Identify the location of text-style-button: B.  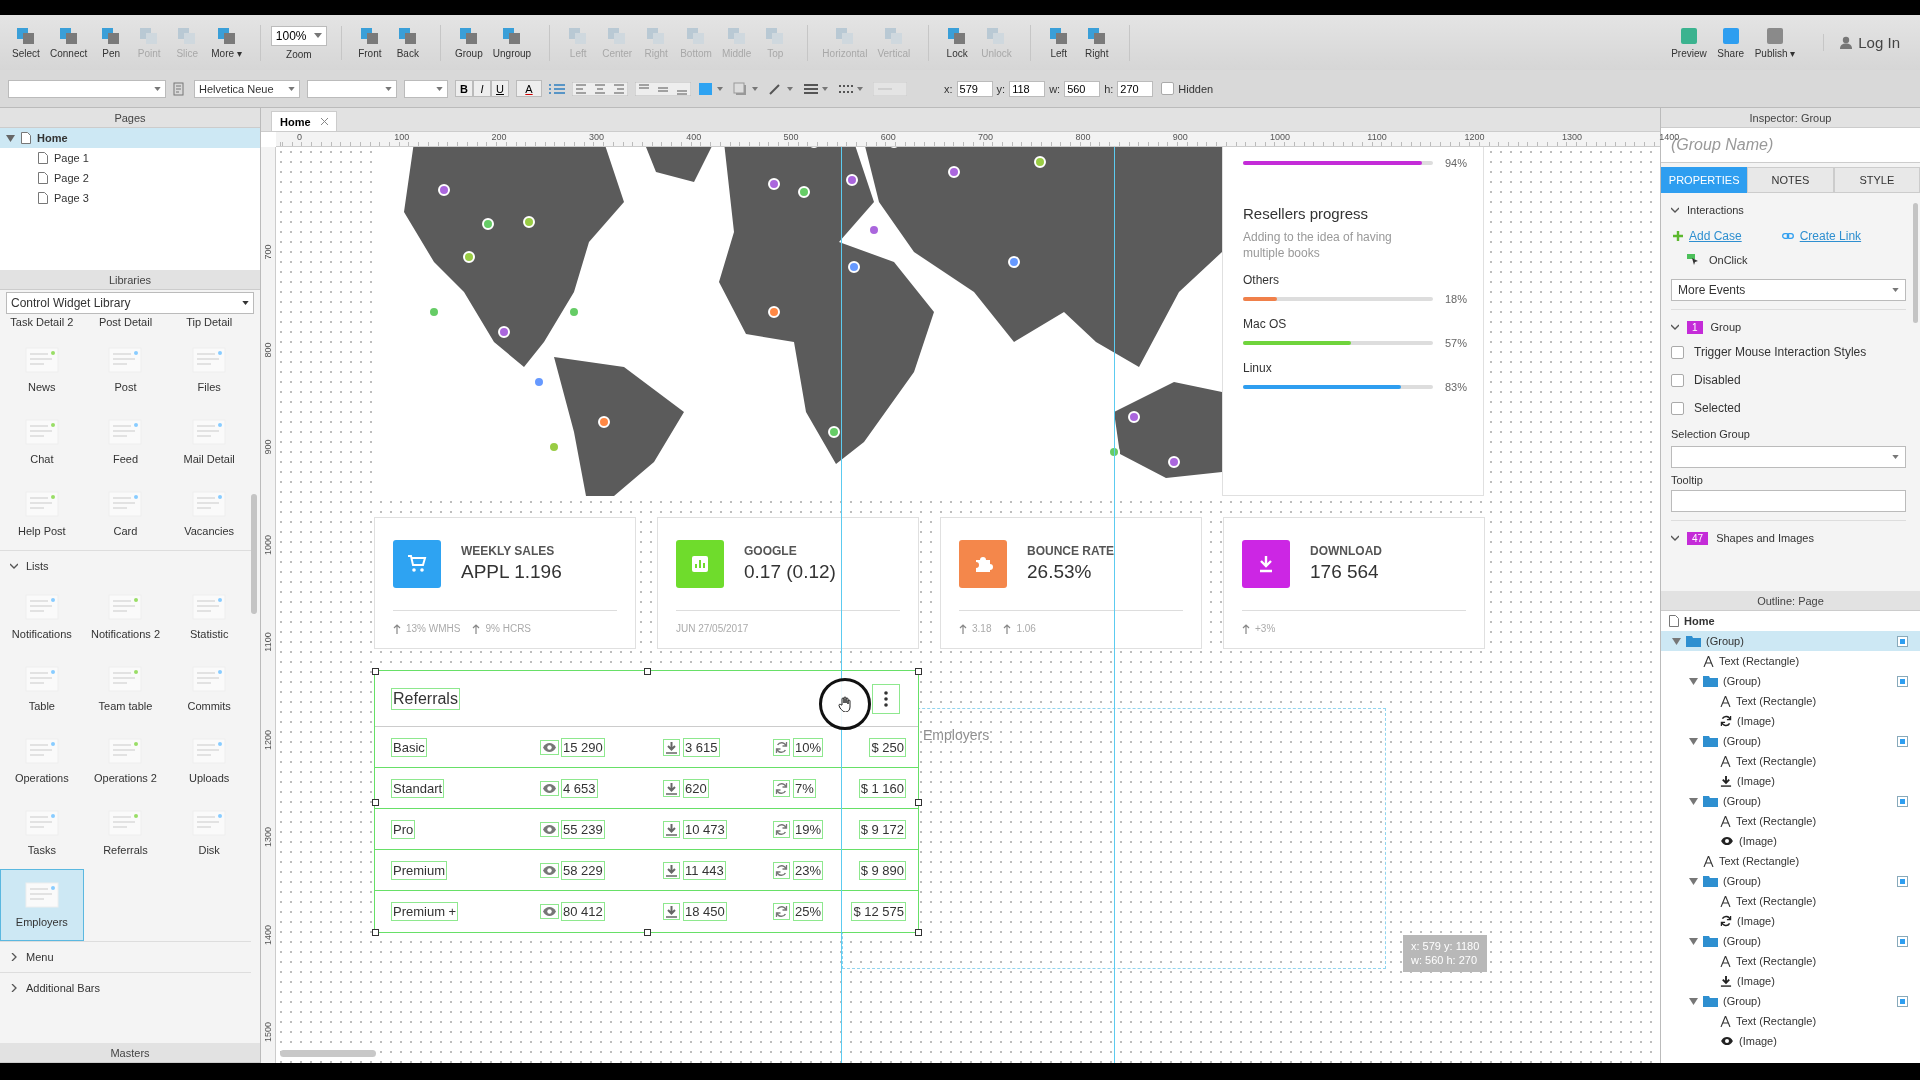
(464, 88).